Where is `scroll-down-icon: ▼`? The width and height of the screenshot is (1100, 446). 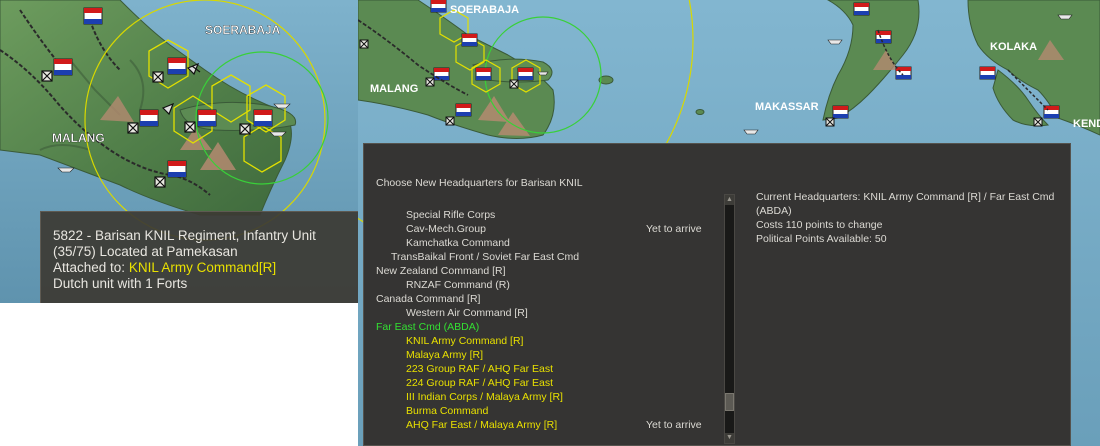 scroll-down-icon: ▼ is located at coordinates (729, 438).